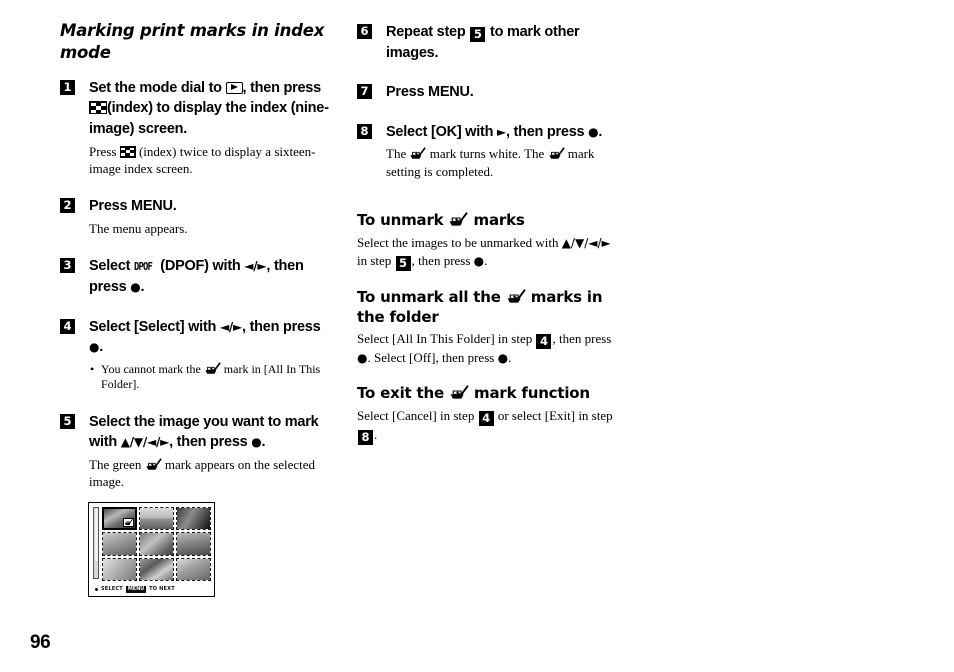  I want to click on step-8-text-b: , then press, so click(545, 131).